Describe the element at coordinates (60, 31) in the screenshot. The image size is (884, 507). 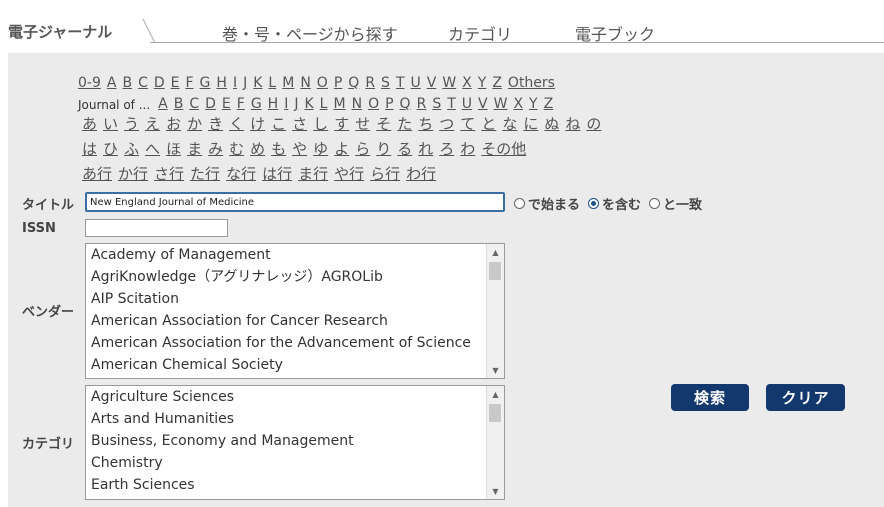
I see `tab-ejournal: 電子ジャーナル` at that location.